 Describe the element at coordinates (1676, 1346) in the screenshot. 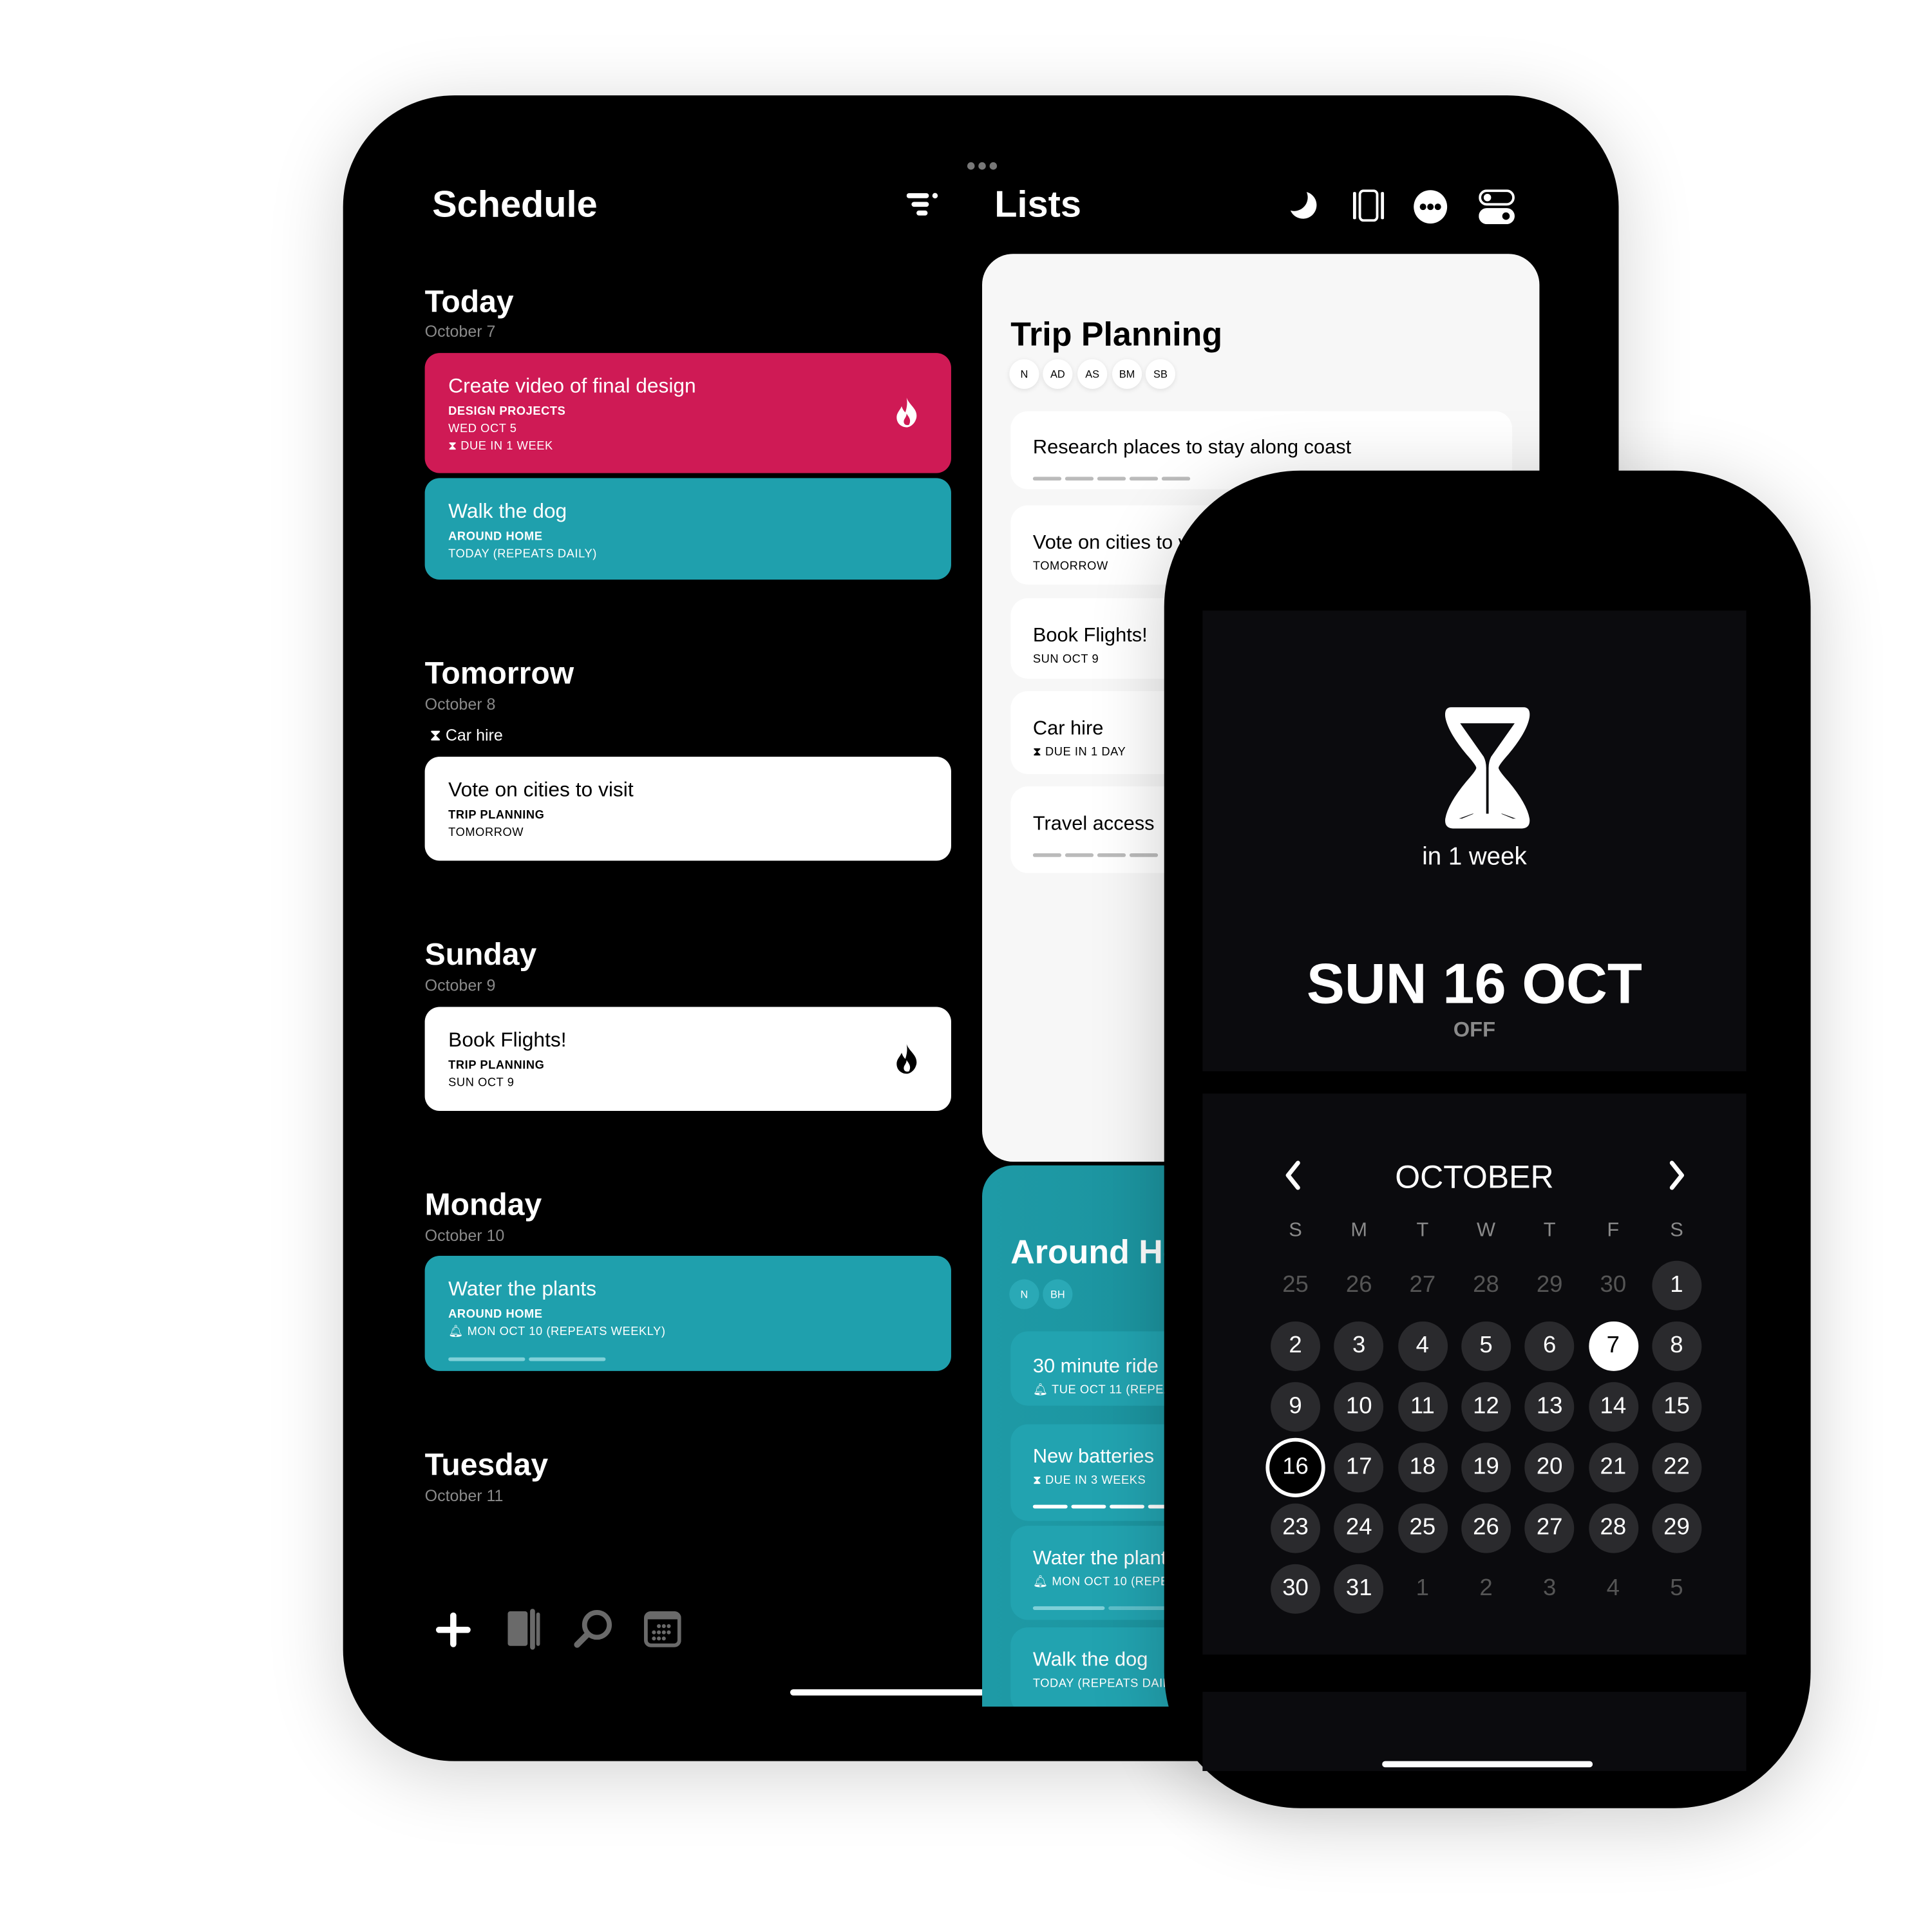

I see `calendar-day: 8` at that location.